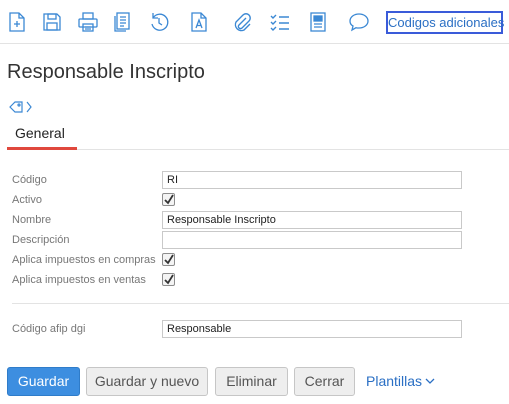 The image size is (509, 404). Describe the element at coordinates (254, 22) in the screenshot. I see `toolbar: Codigos adicionales` at that location.